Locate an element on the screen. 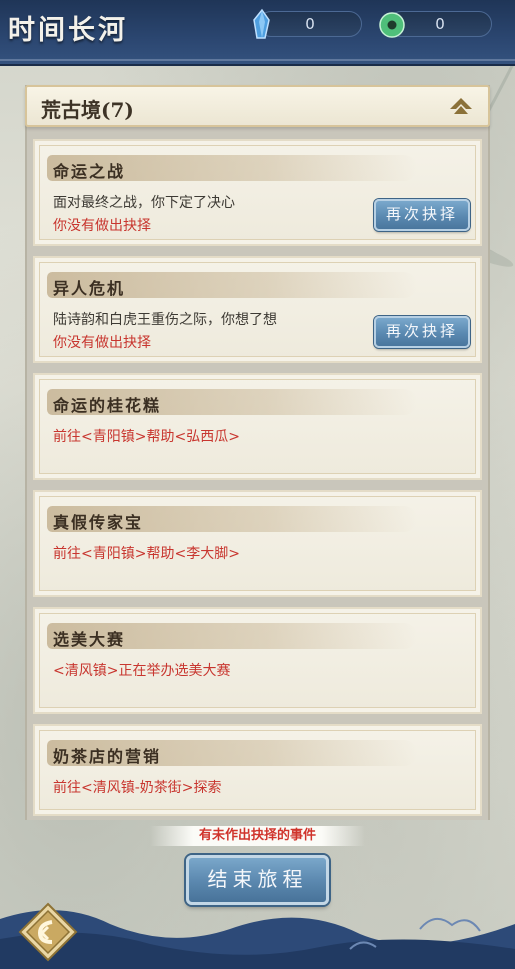 This screenshot has width=515, height=969. back-icon is located at coordinates (48, 932).